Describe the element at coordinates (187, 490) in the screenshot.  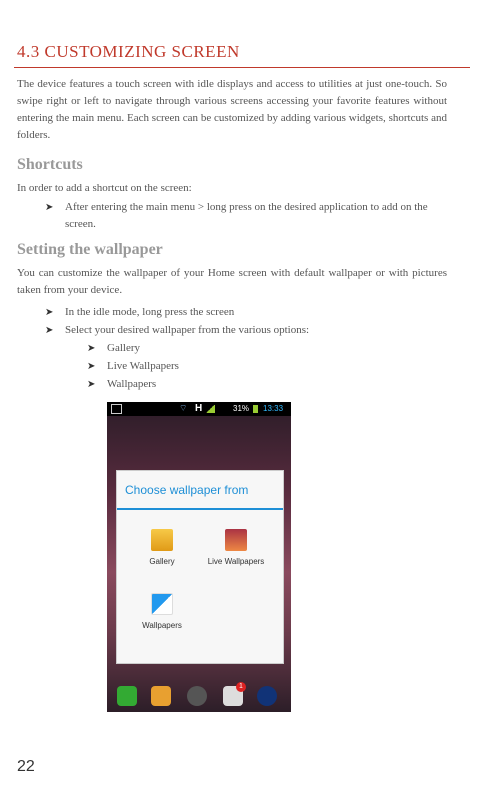
I see `dialog-title: Choose wallpaper from` at that location.